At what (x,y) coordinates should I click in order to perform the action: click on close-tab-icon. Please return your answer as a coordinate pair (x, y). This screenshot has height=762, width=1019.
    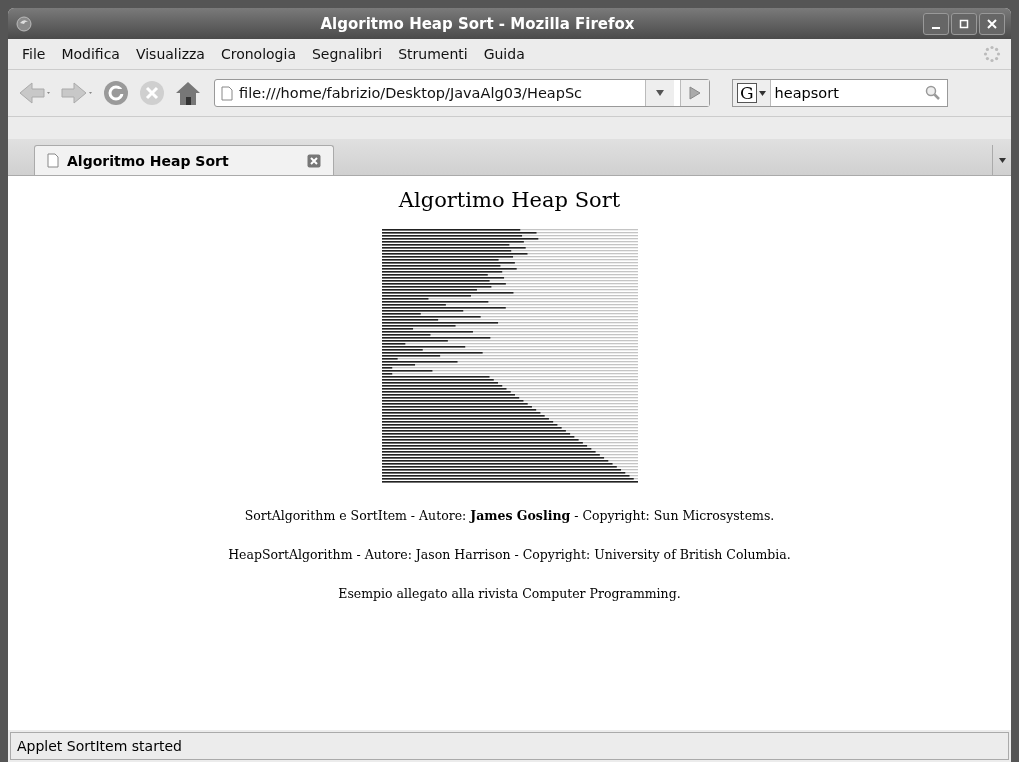
    Looking at the image, I should click on (314, 160).